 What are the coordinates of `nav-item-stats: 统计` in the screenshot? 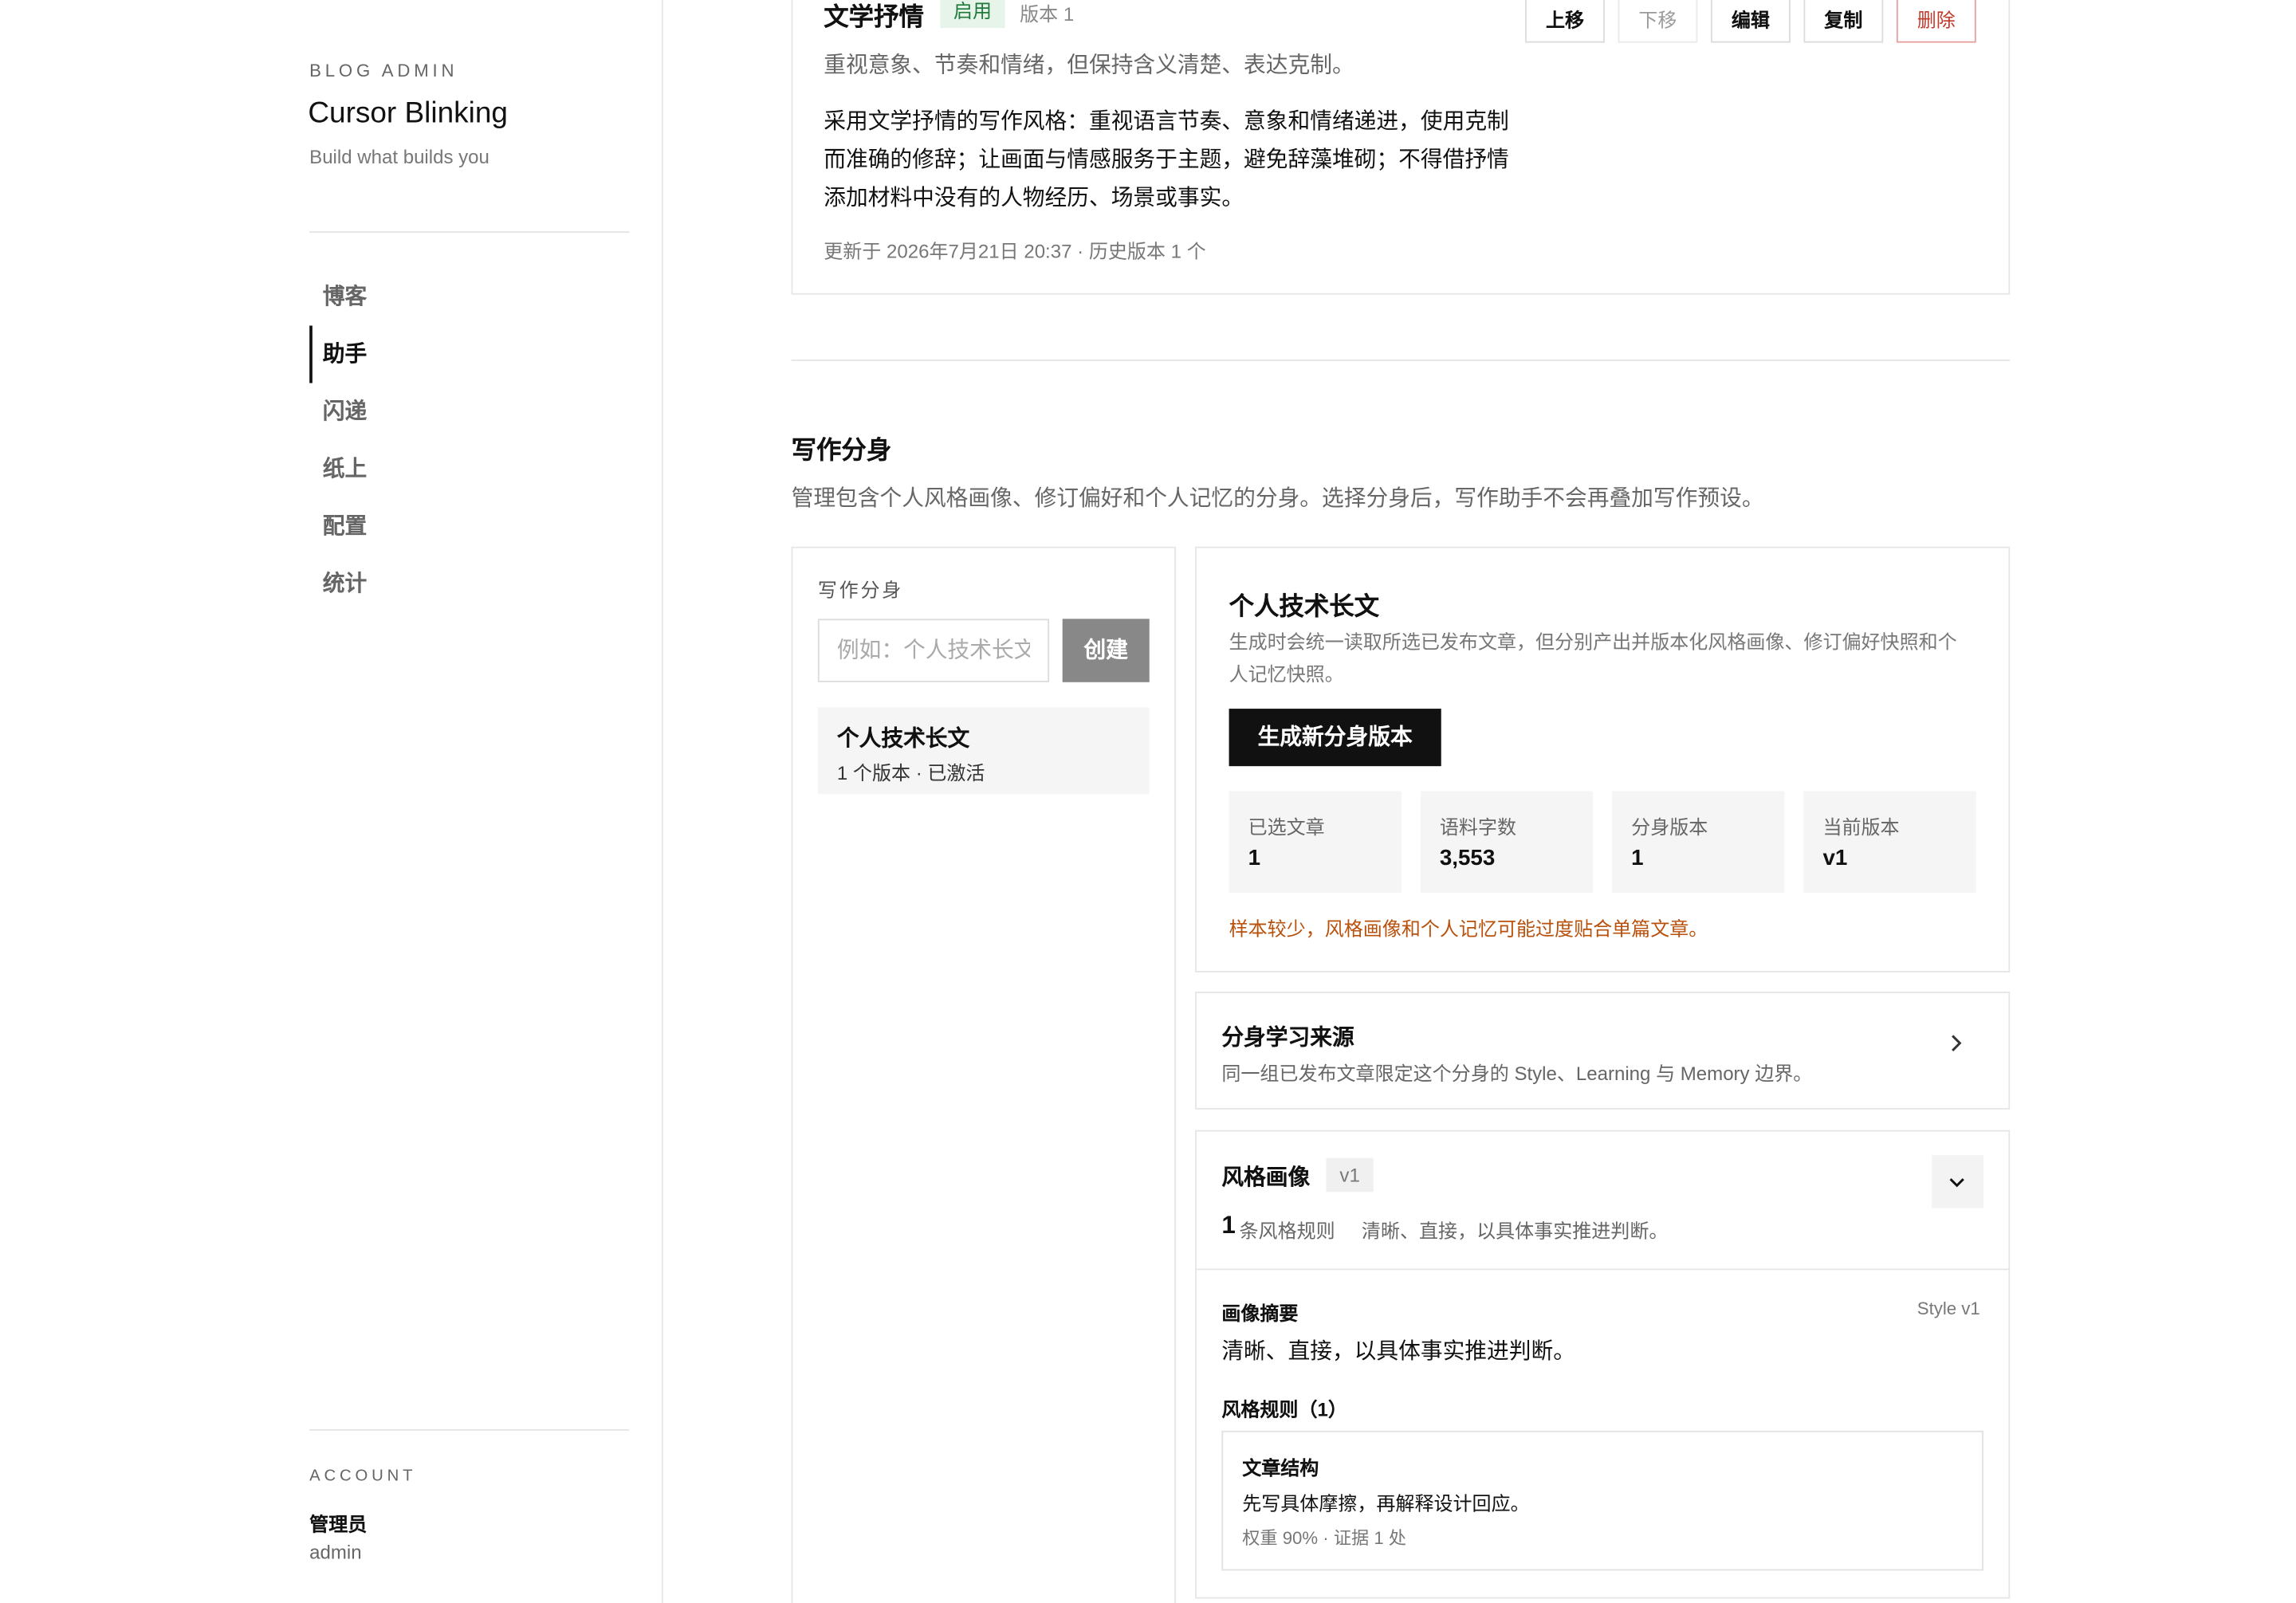 It's located at (469, 584).